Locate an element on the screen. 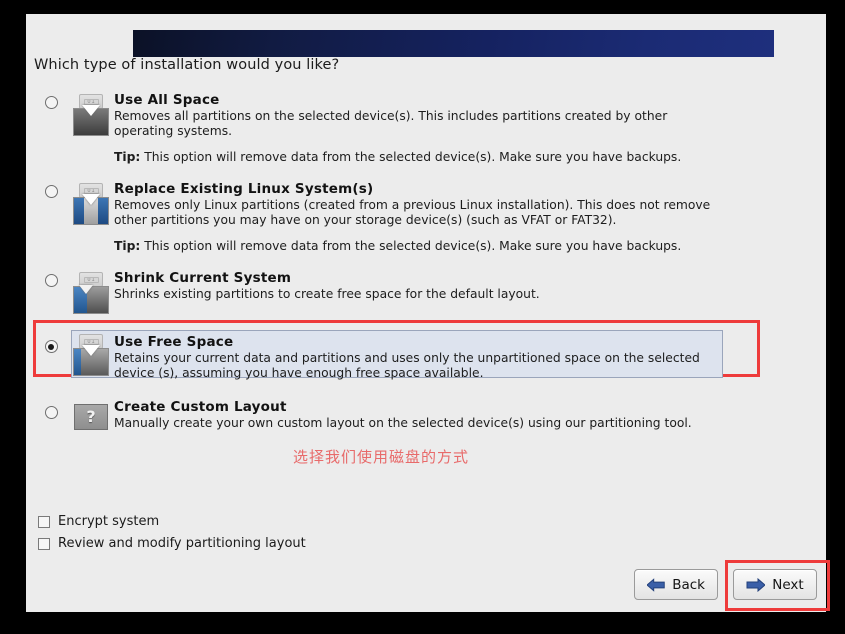 The height and width of the screenshot is (634, 845). back-button-label: Back is located at coordinates (688, 584).